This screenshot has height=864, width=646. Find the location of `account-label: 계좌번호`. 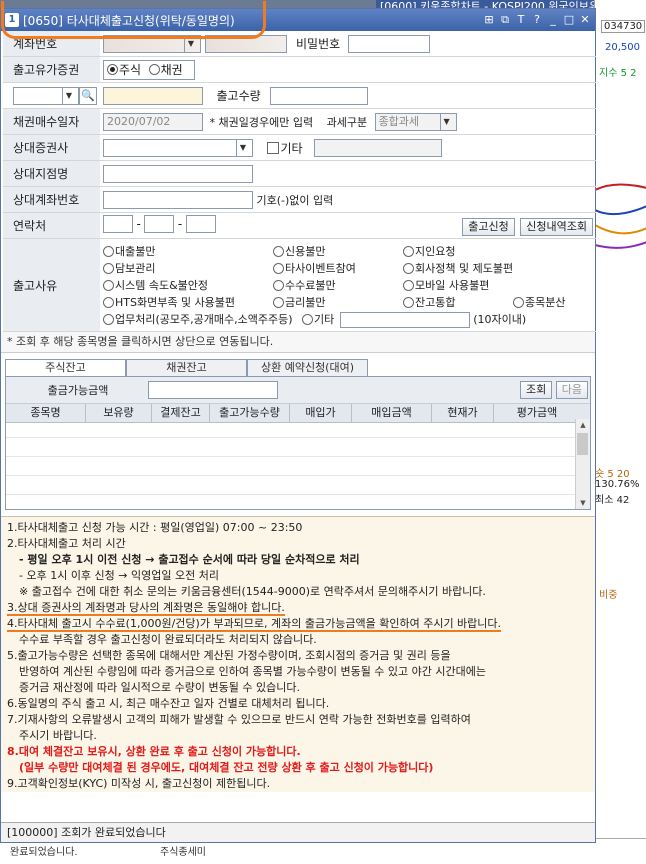

account-label: 계좌번호 is located at coordinates (51, 44).